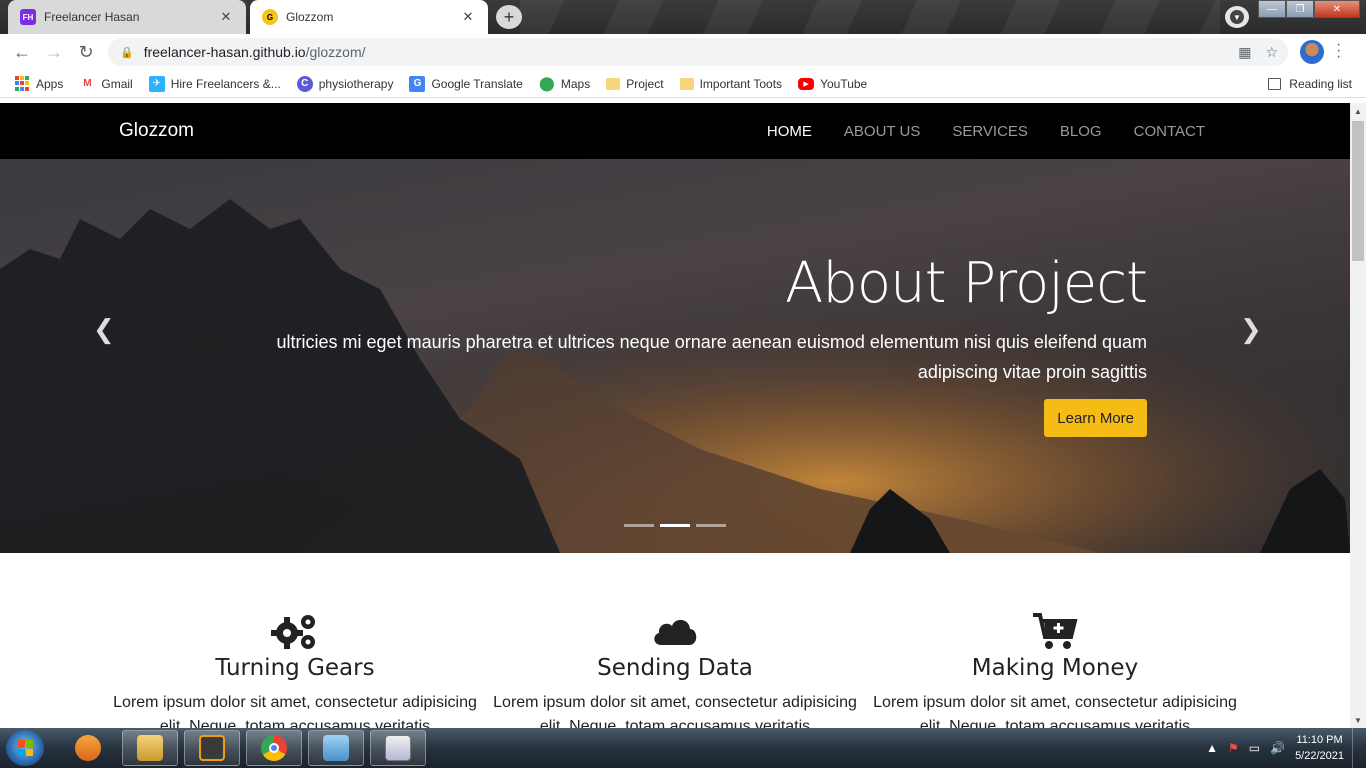 Image resolution: width=1366 pixels, height=768 pixels. I want to click on reading-list-button: Reading list, so click(1310, 84).